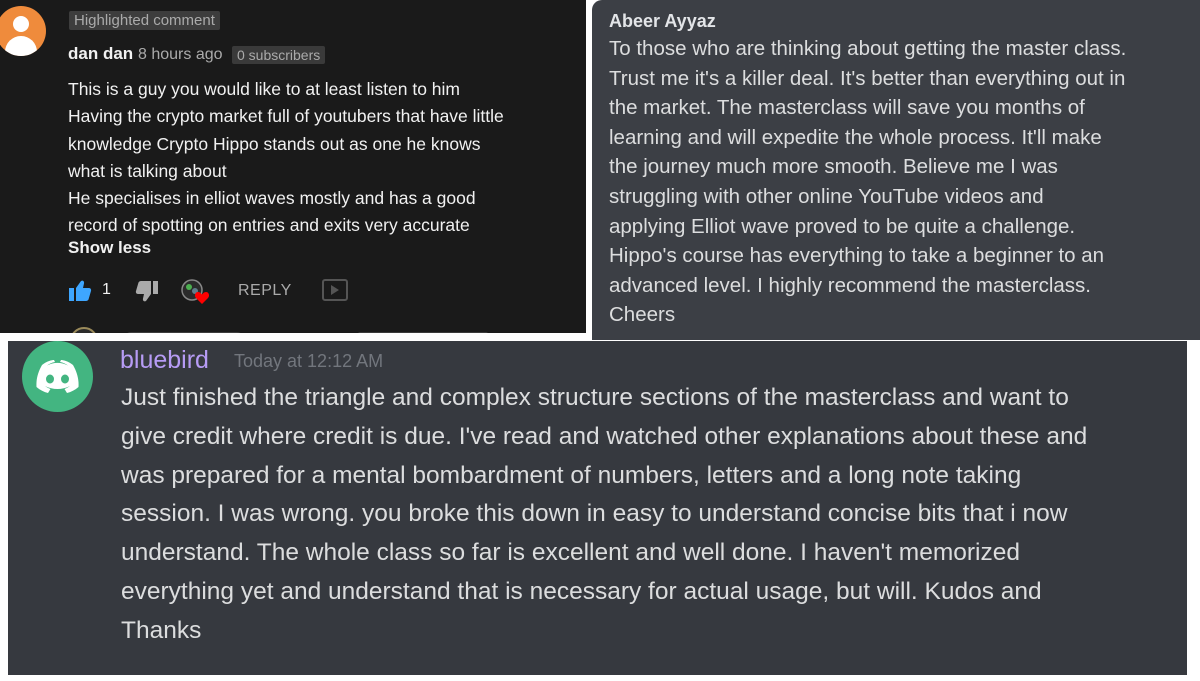 The height and width of the screenshot is (681, 1200). Describe the element at coordinates (109, 248) in the screenshot. I see `show-less-button: Show less` at that location.